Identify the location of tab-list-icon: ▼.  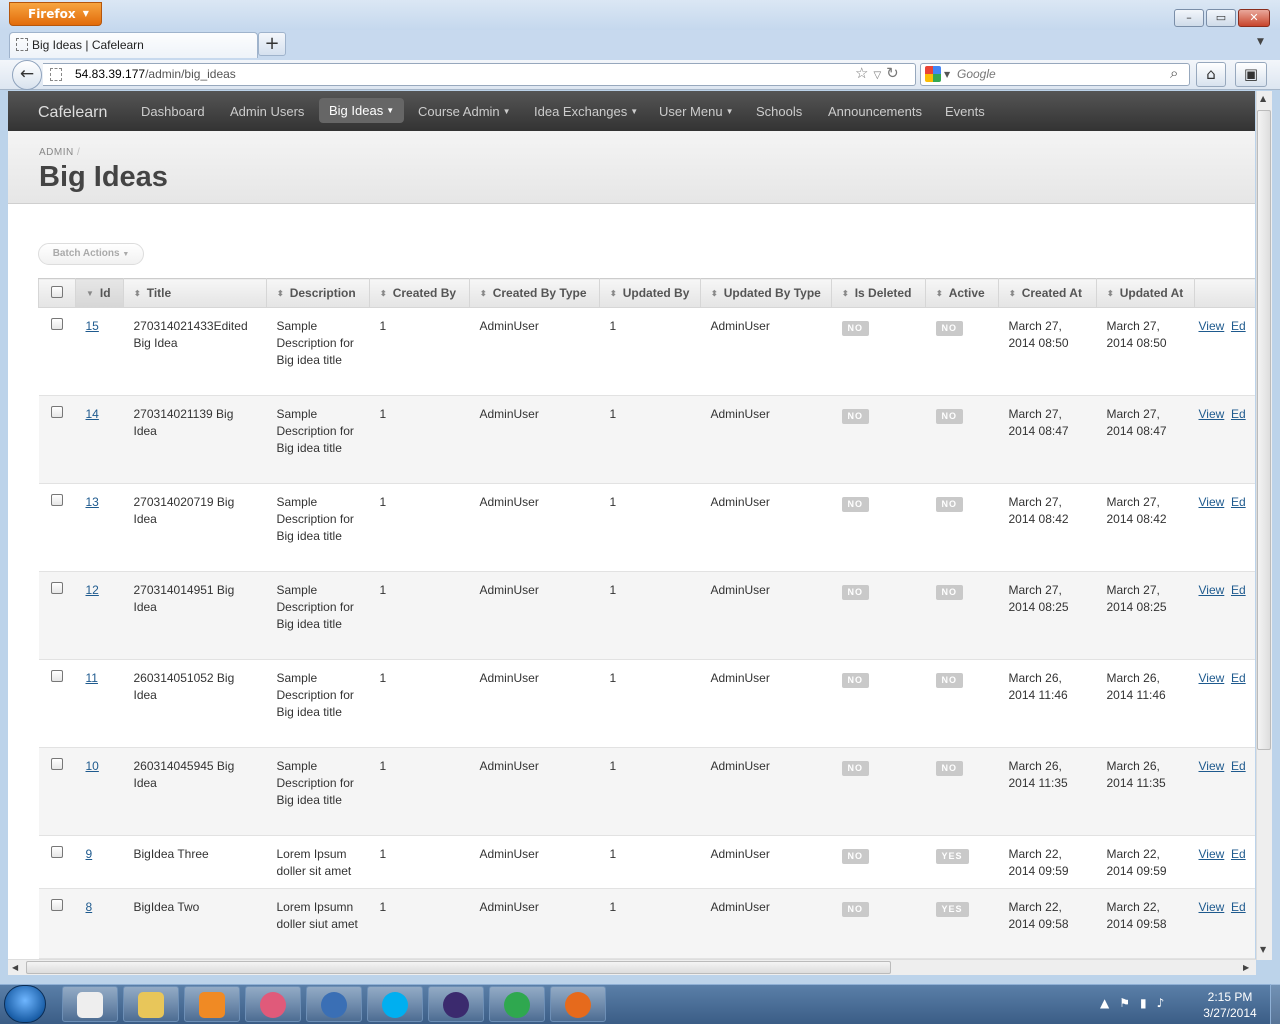
(1264, 43).